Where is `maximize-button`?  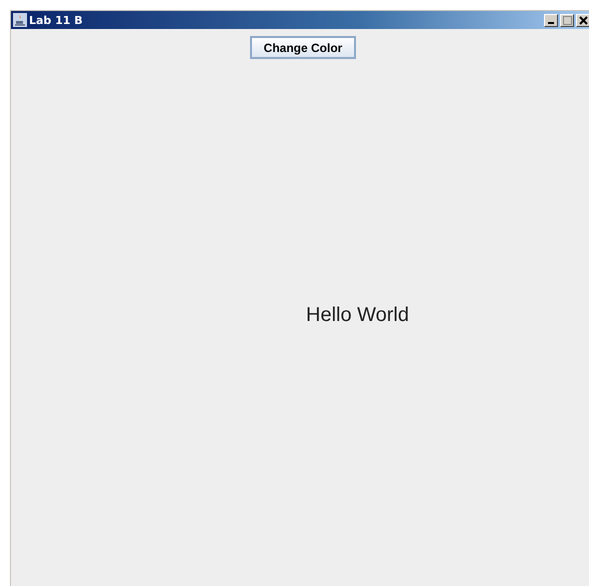 maximize-button is located at coordinates (567, 20).